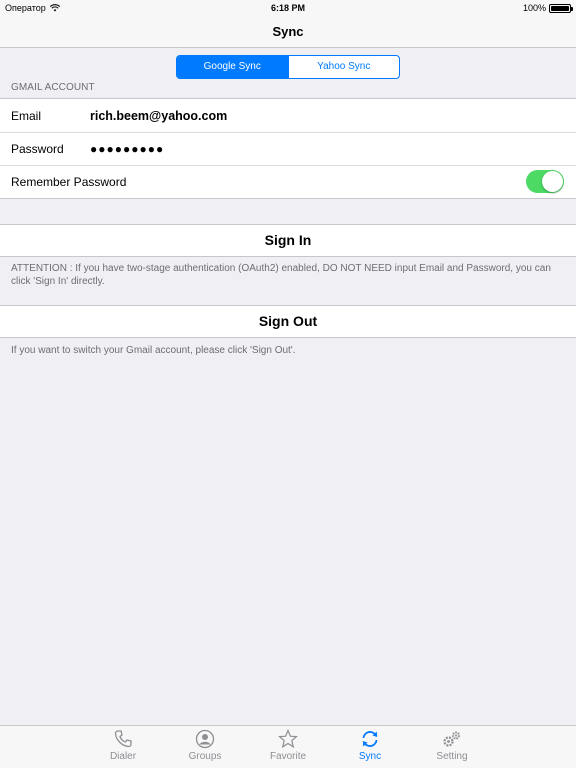  What do you see at coordinates (370, 756) in the screenshot?
I see `tab-sync-label: Sync` at bounding box center [370, 756].